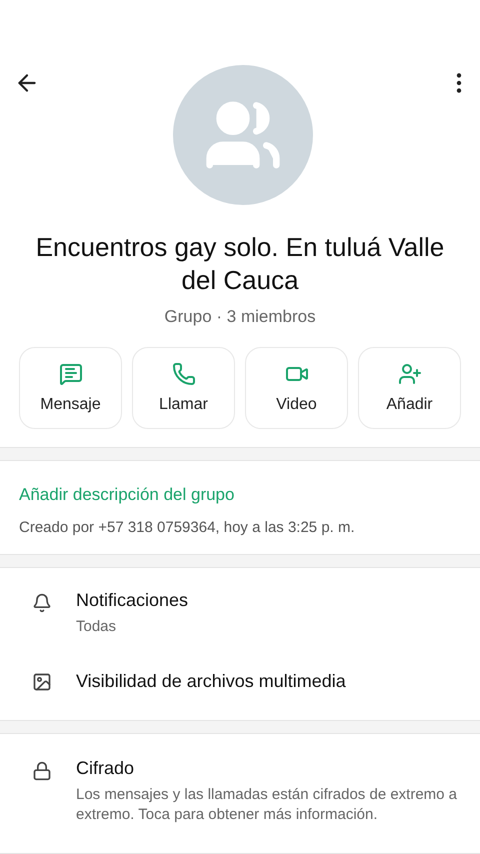 The image size is (480, 854). I want to click on phone-icon, so click(184, 374).